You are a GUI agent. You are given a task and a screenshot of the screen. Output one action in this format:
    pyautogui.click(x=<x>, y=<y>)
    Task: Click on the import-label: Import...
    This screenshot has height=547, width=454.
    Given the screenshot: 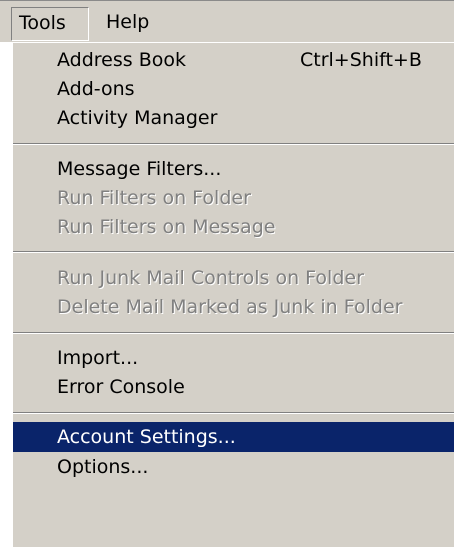 What is the action you would take?
    pyautogui.click(x=98, y=358)
    